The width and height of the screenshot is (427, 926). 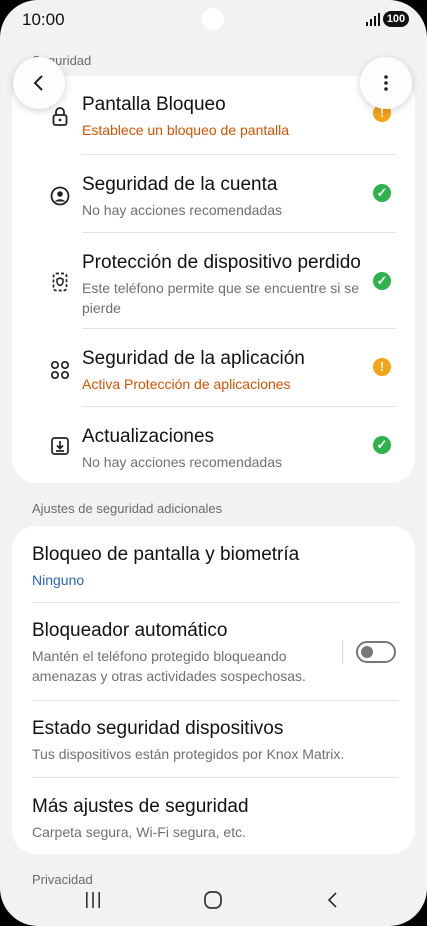 What do you see at coordinates (186, 130) in the screenshot?
I see `item-subtitle: Establece un bloqueo de pantalla` at bounding box center [186, 130].